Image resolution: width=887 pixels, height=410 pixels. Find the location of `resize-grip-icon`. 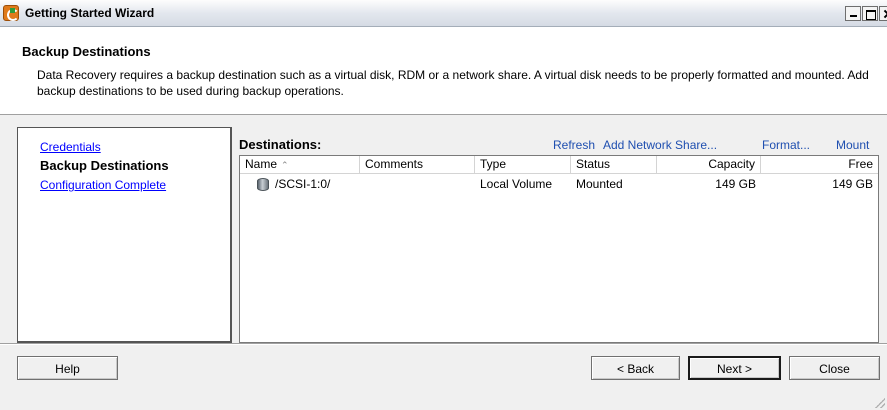

resize-grip-icon is located at coordinates (880, 403).